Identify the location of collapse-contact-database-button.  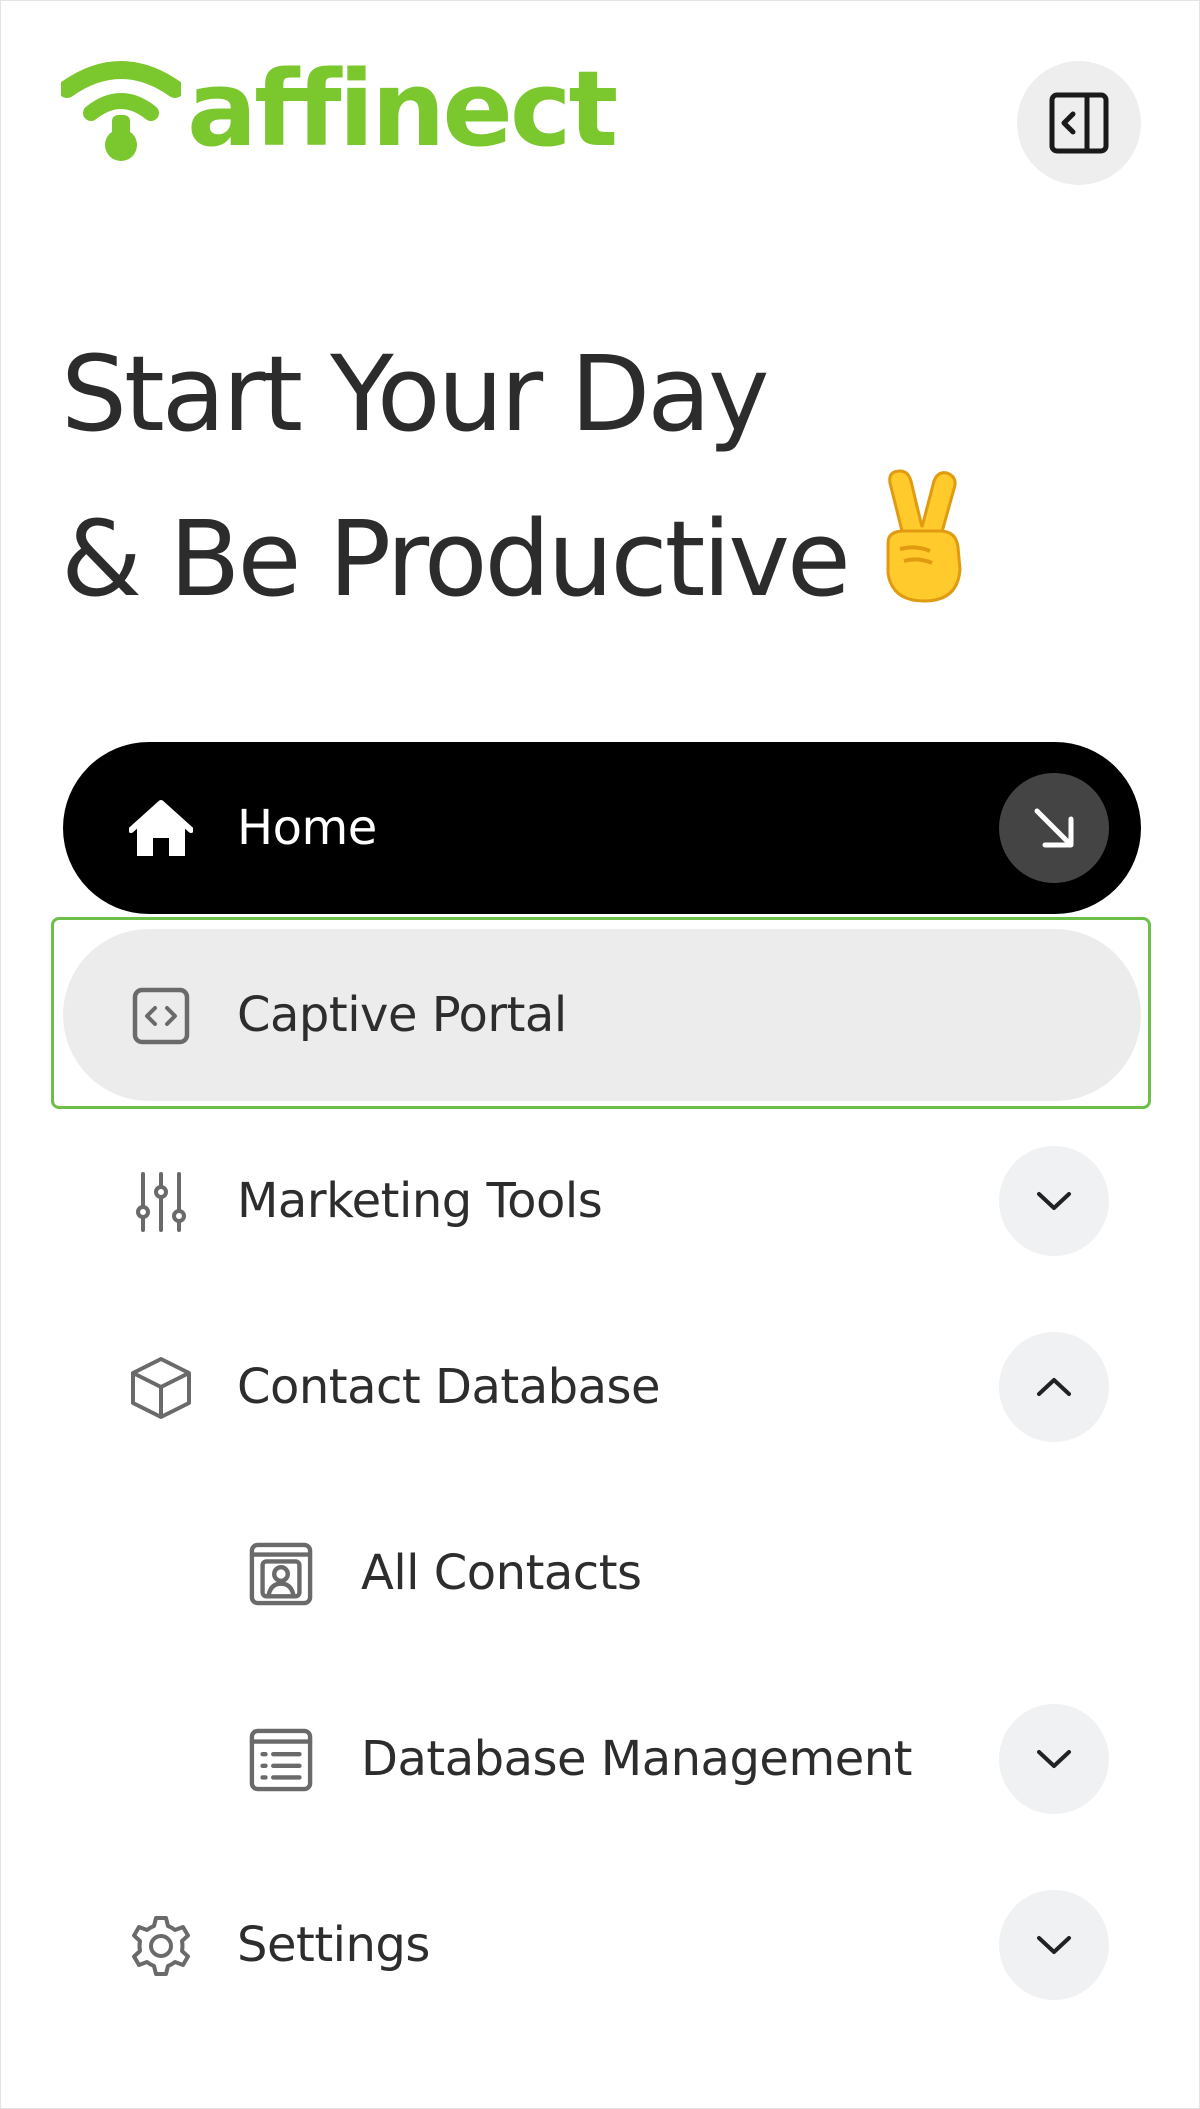
(1054, 1387).